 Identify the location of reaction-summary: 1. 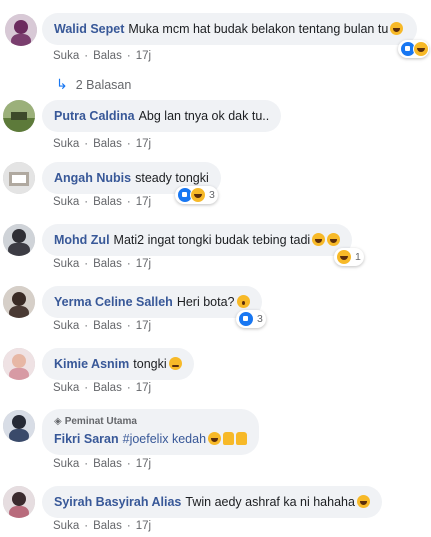
(349, 257).